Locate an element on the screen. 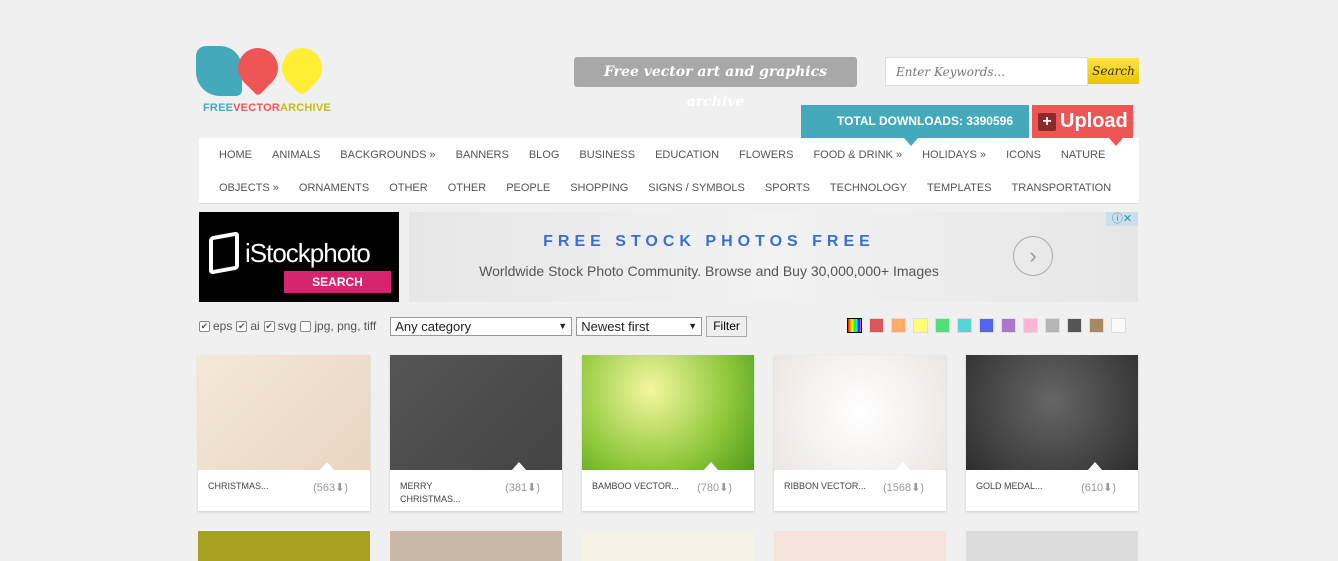 This screenshot has height=561, width=1338. download-count: (610⬇) is located at coordinates (1098, 488).